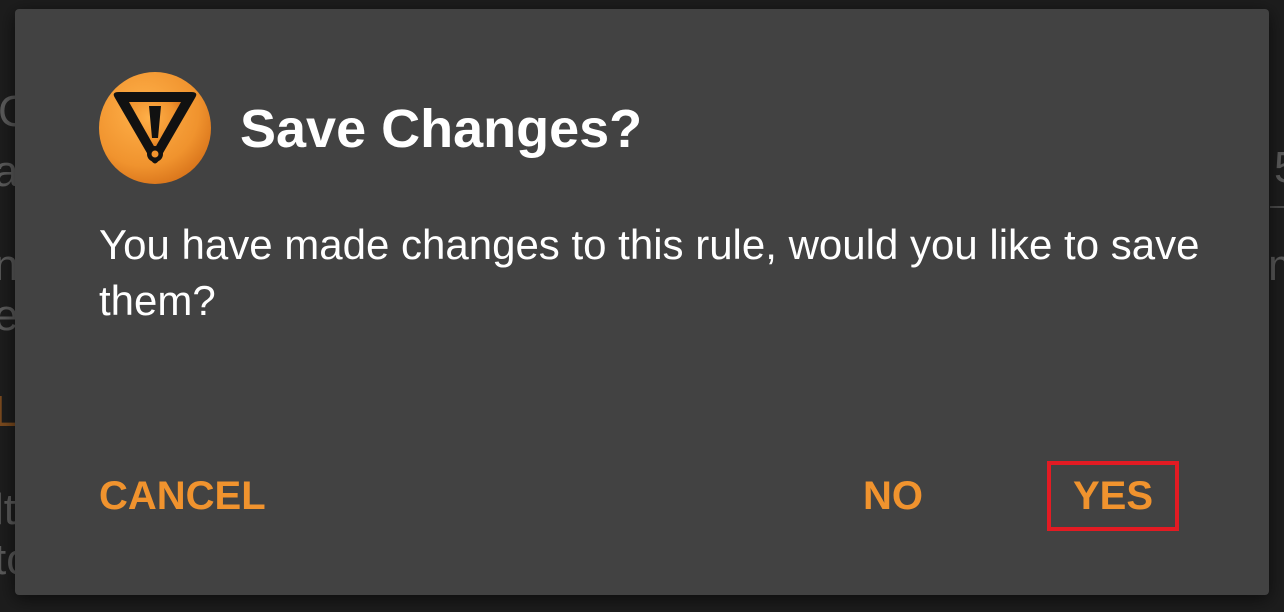 The image size is (1284, 612). What do you see at coordinates (893, 496) in the screenshot?
I see `no-button: NO` at bounding box center [893, 496].